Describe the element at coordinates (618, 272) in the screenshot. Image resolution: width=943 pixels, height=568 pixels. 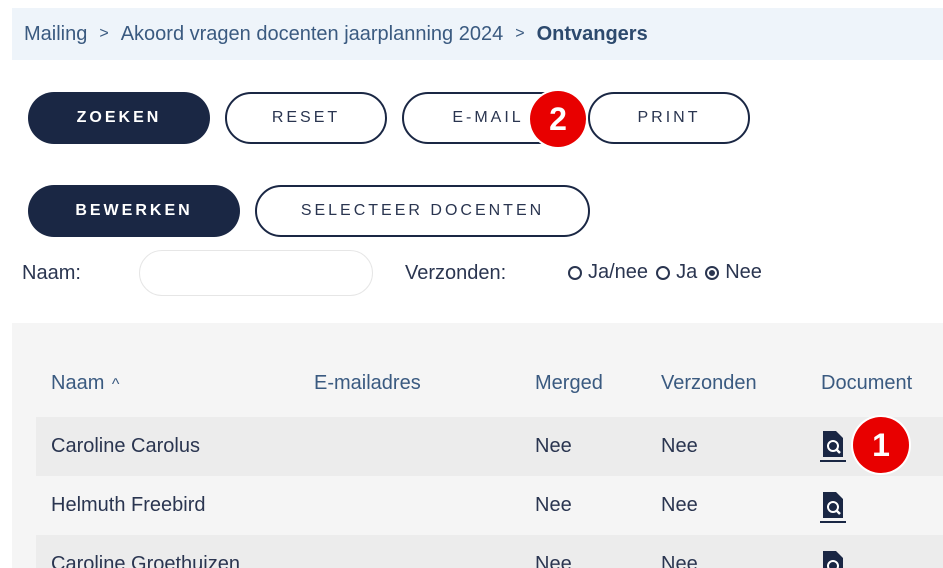
I see `radio-label: Ja/nee` at that location.